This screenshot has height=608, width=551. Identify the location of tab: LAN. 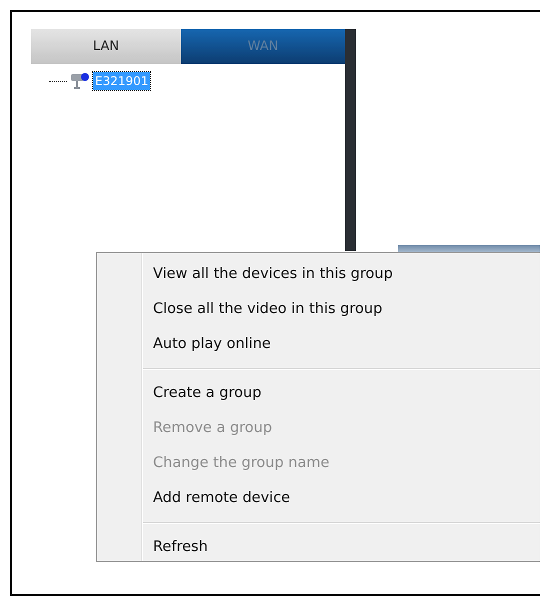
(106, 46).